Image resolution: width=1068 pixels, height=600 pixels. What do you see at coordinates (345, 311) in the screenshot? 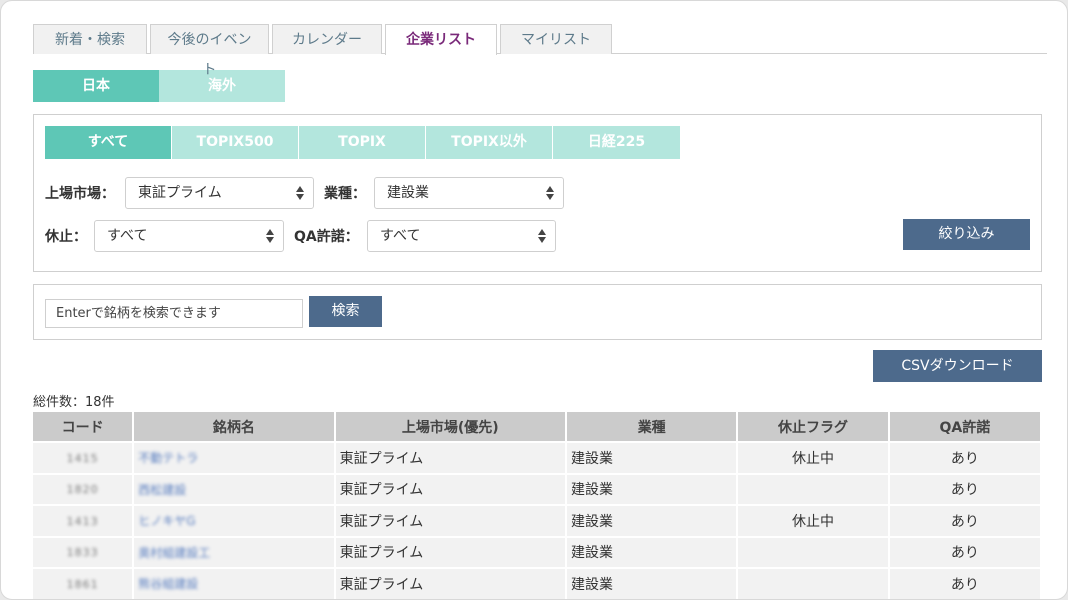
I see `search-button: 検索` at bounding box center [345, 311].